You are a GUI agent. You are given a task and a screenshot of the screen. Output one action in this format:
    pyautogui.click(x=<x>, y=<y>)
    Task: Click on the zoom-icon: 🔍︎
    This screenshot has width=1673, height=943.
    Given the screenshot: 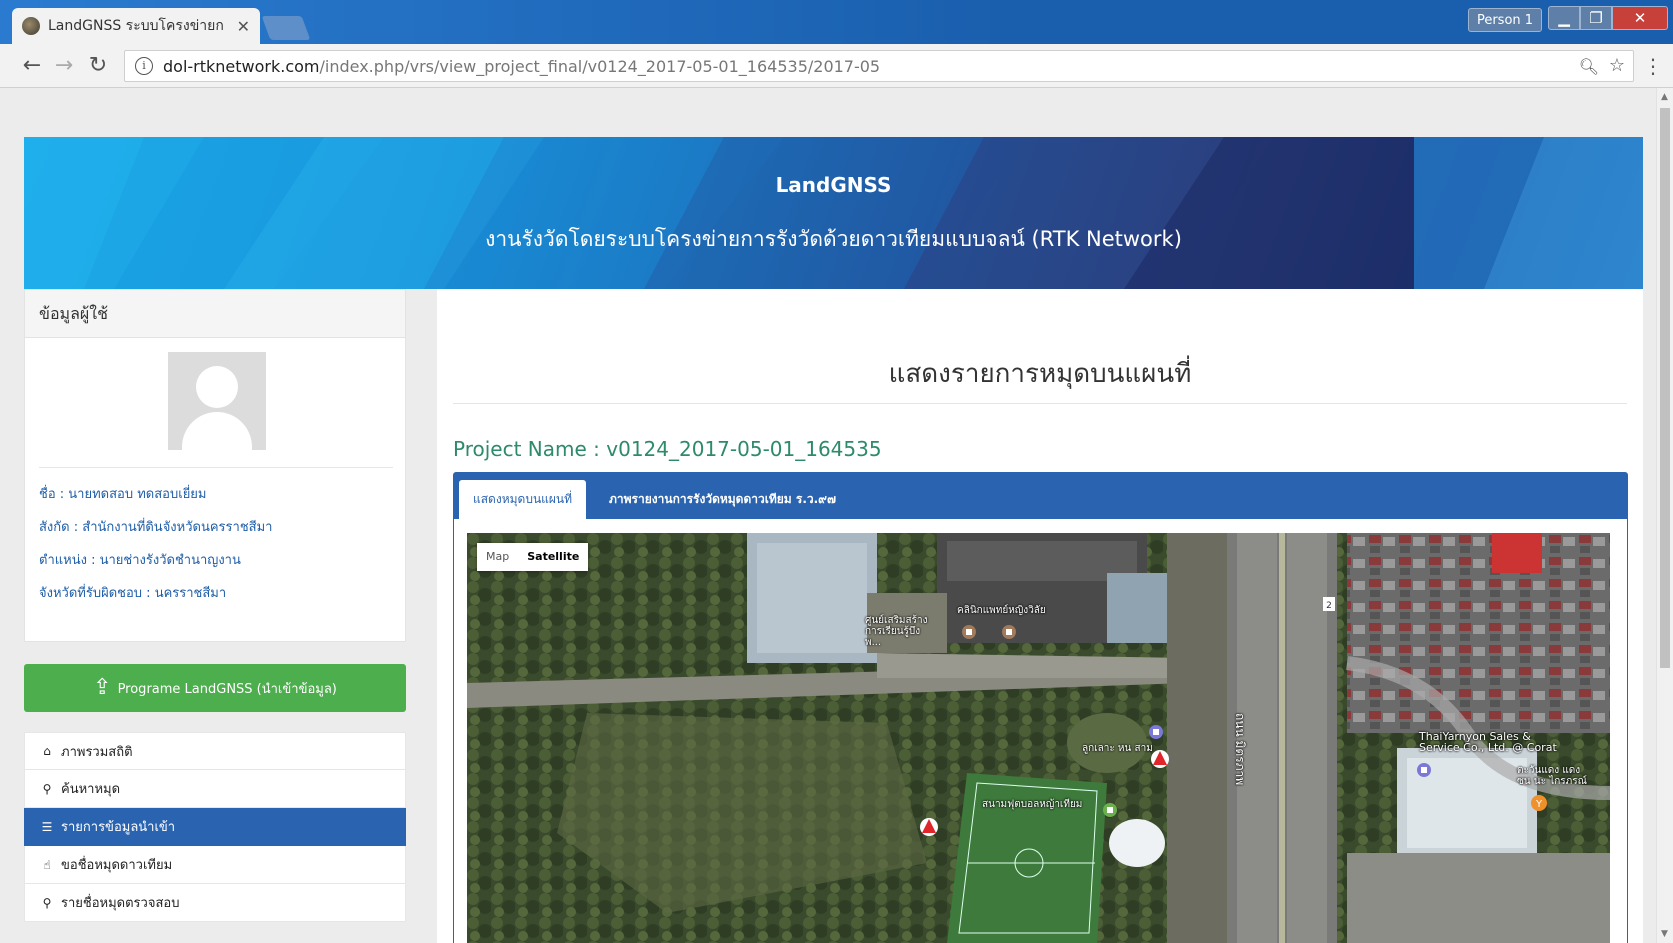 What is the action you would take?
    pyautogui.click(x=1589, y=66)
    